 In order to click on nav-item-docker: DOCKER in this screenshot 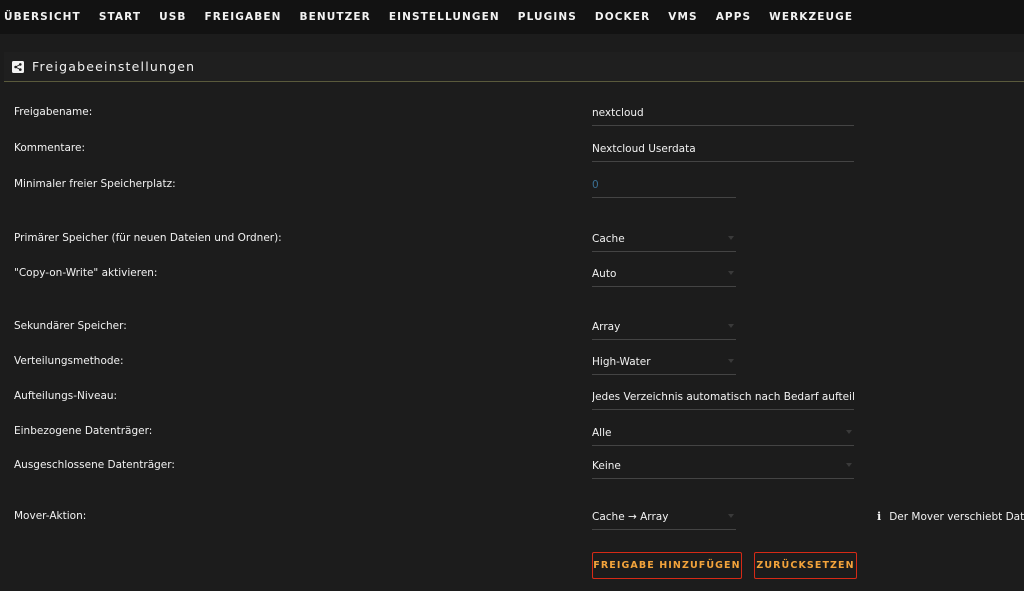, I will do `click(622, 17)`.